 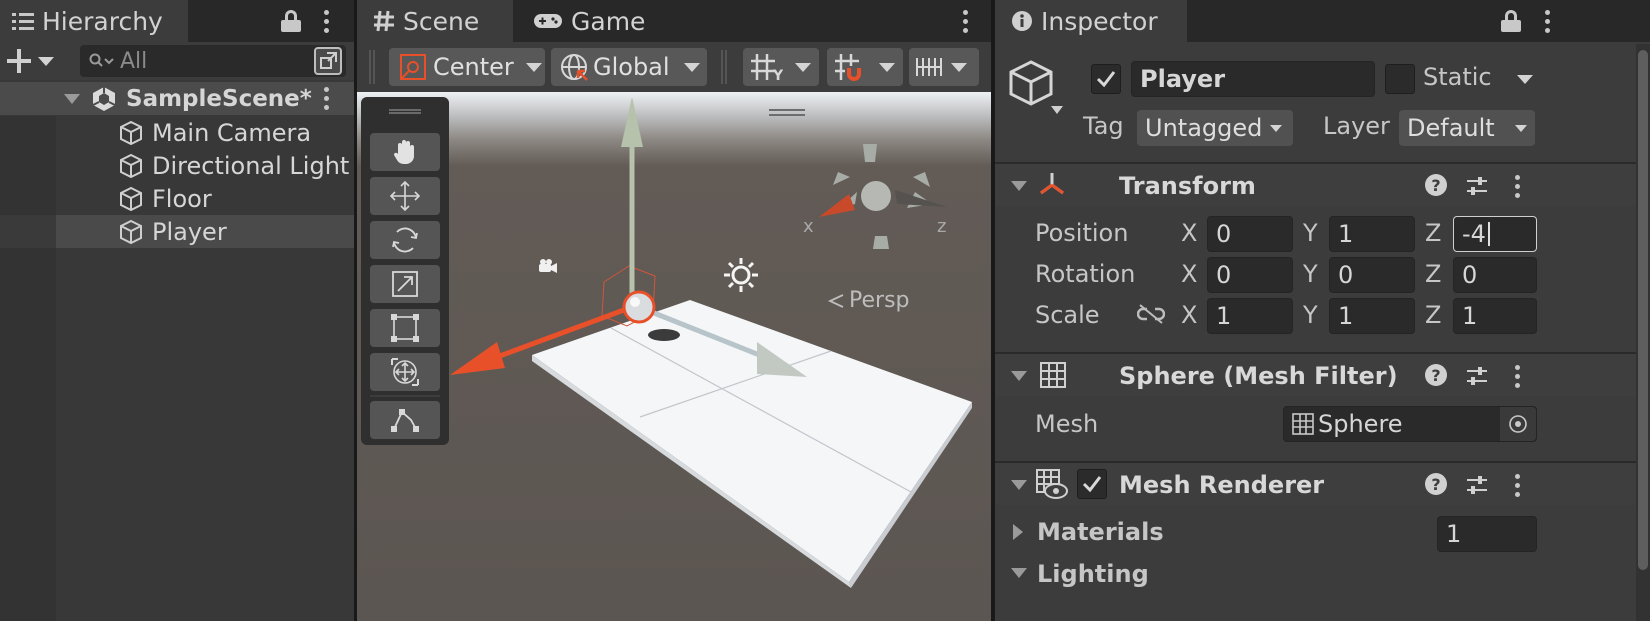 What do you see at coordinates (384, 21) in the screenshot?
I see `scene-hash-icon` at bounding box center [384, 21].